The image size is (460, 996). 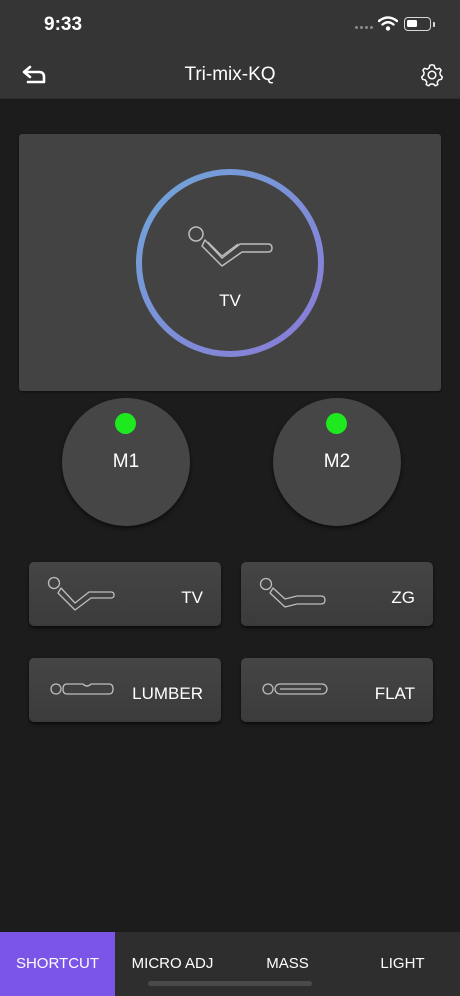 What do you see at coordinates (287, 964) in the screenshot?
I see `tab-mass: MASS` at bounding box center [287, 964].